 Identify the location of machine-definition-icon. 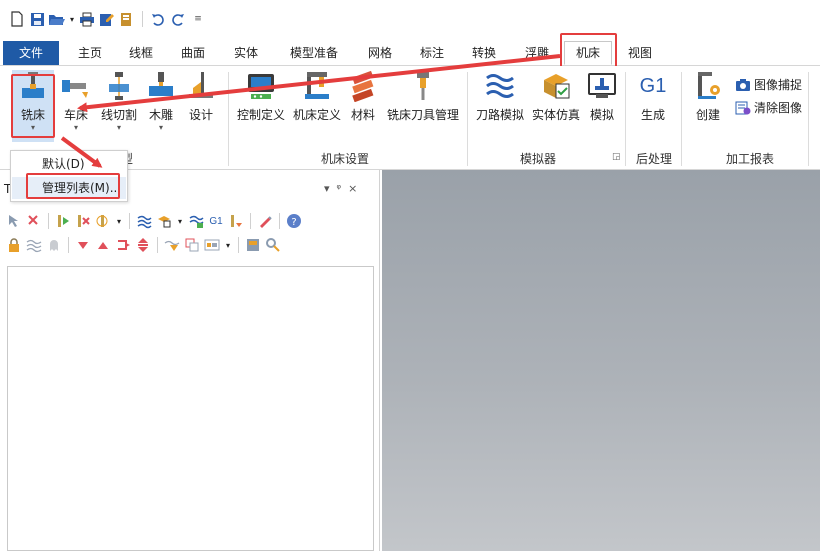
(317, 85).